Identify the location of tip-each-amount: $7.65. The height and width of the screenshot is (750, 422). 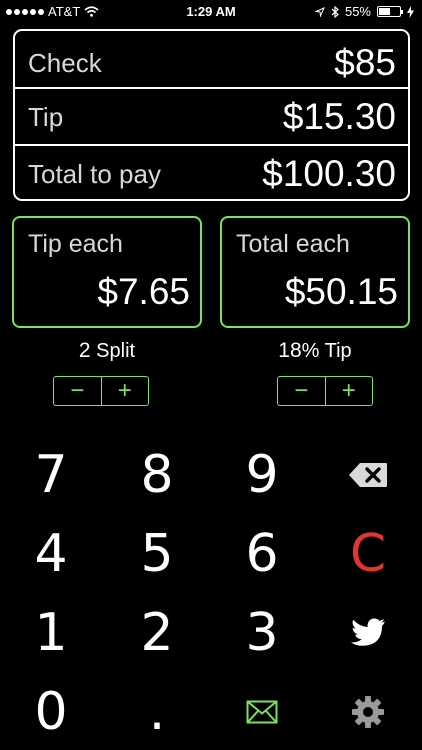
(143, 291).